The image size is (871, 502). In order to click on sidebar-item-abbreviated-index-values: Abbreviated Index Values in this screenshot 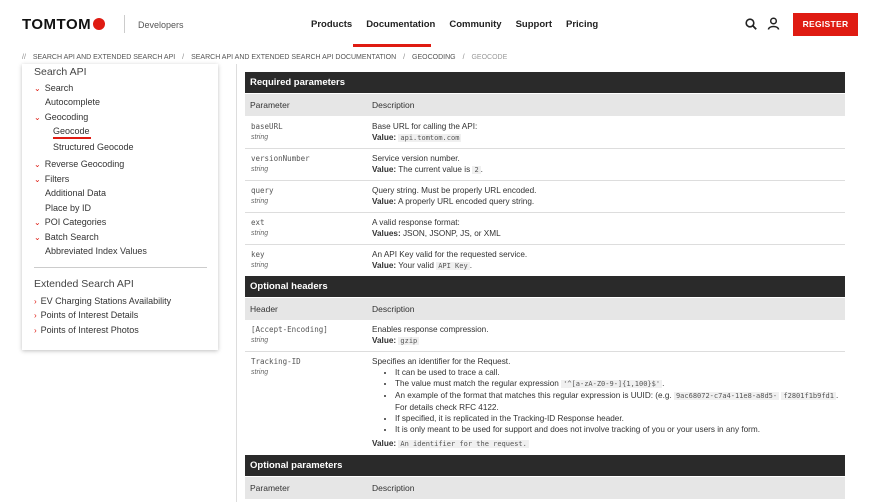, I will do `click(96, 251)`.